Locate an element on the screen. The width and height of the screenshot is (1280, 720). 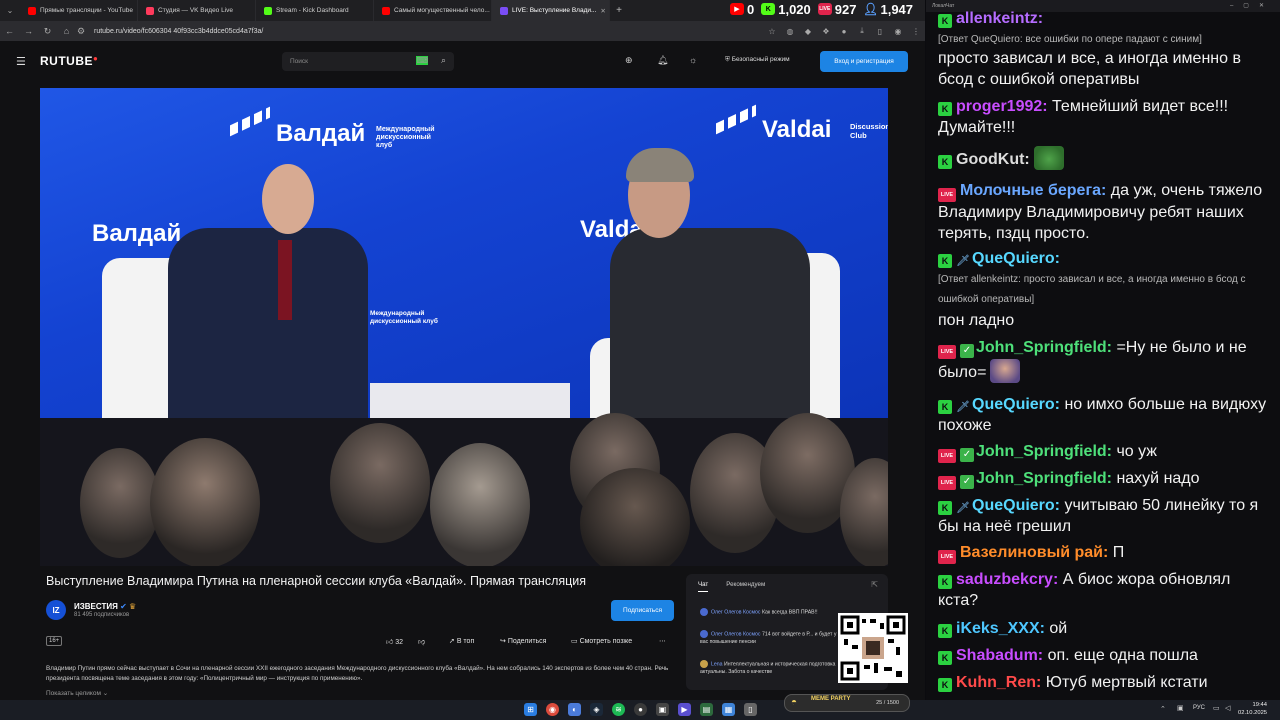
qr-code-icon is located at coordinates (873, 648).